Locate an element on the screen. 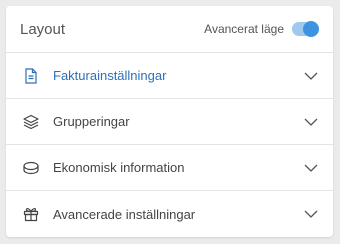 This screenshot has height=244, width=340. section-label: Grupperingar is located at coordinates (91, 121).